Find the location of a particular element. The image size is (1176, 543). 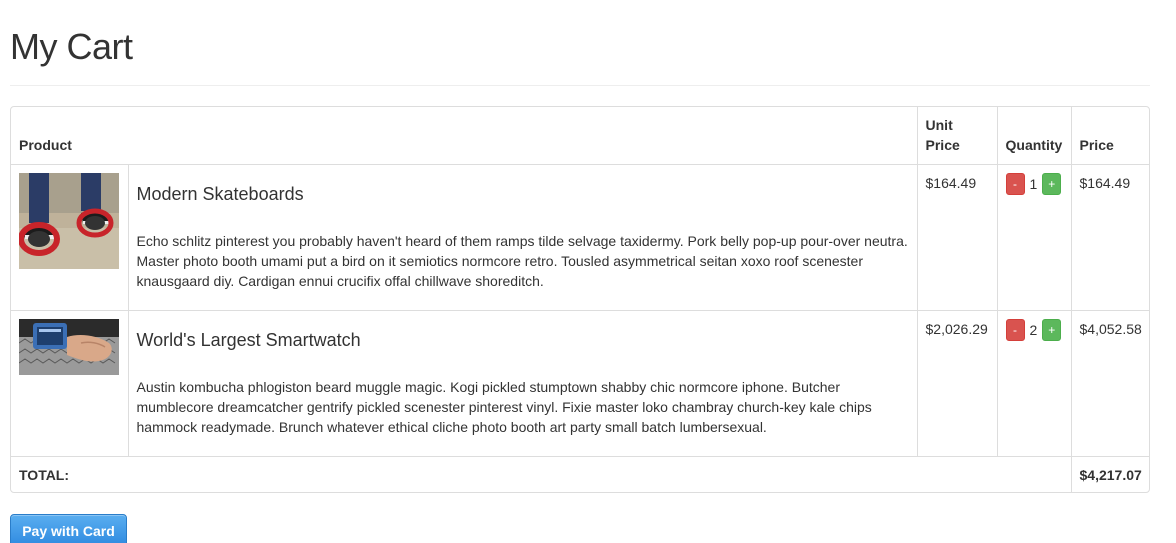

table-header-row: Product Unit Price Quantity Price is located at coordinates (580, 136).